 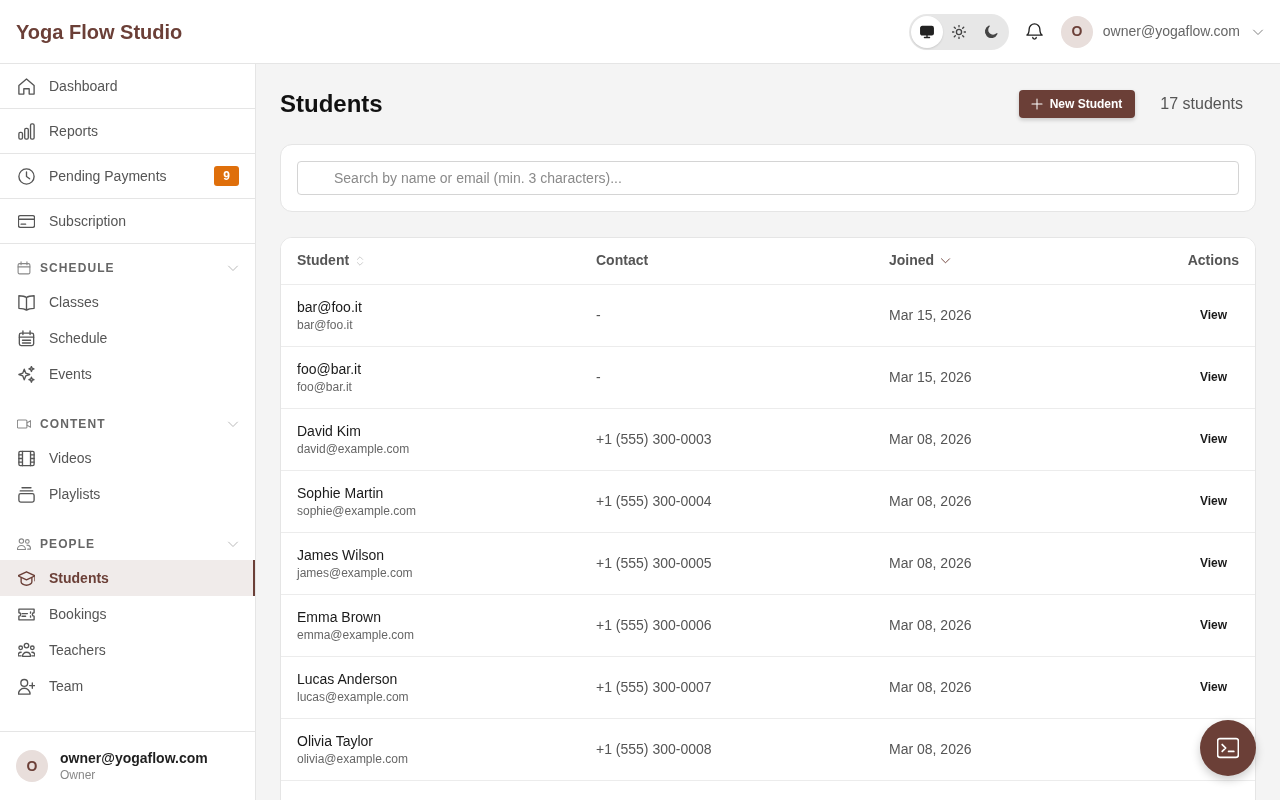 What do you see at coordinates (127, 544) in the screenshot?
I see `section-toggle: PEOPLE` at bounding box center [127, 544].